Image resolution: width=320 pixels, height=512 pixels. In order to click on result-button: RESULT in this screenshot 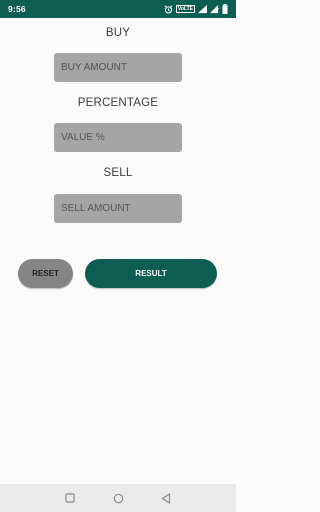, I will do `click(151, 273)`.